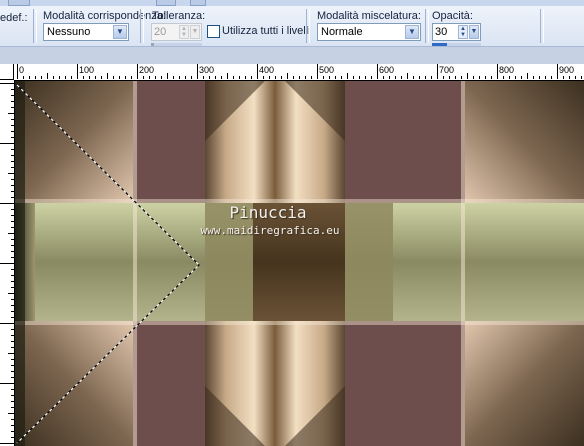 The image size is (584, 446). Describe the element at coordinates (135, 263) in the screenshot. I see `image-shape` at that location.